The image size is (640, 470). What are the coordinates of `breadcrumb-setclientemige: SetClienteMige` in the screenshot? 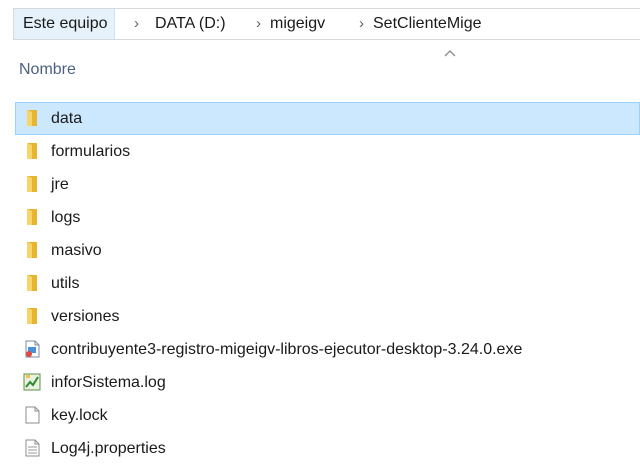 It's located at (427, 24).